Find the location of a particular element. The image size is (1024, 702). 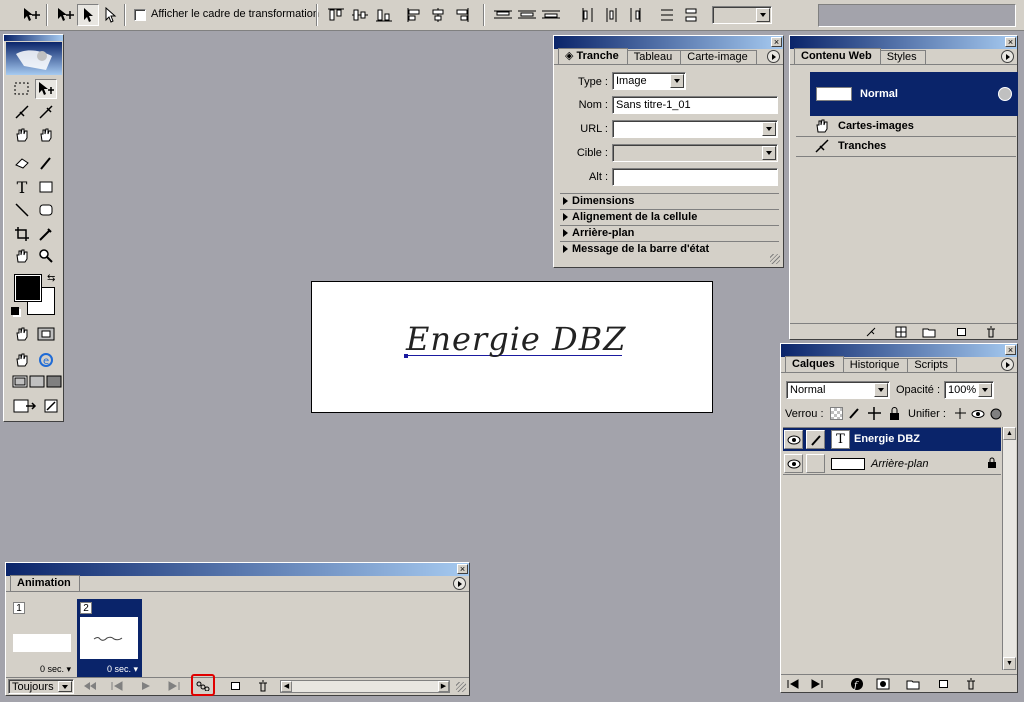

tab-calques: Calques is located at coordinates (814, 364).